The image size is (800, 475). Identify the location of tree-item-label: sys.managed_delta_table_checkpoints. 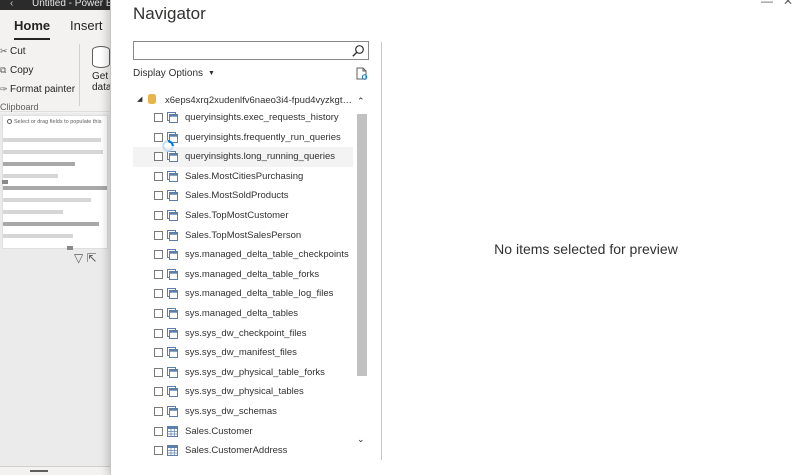
(267, 255).